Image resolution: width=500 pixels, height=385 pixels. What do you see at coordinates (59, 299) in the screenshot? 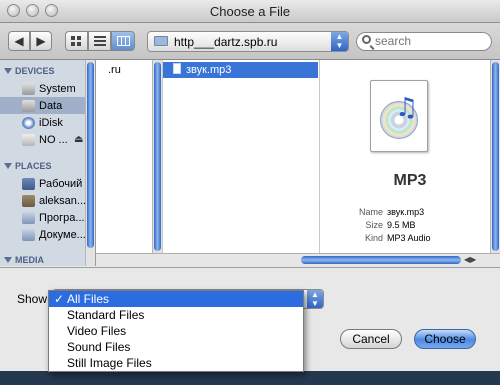
I see `checkmark-icon: ✓` at bounding box center [59, 299].